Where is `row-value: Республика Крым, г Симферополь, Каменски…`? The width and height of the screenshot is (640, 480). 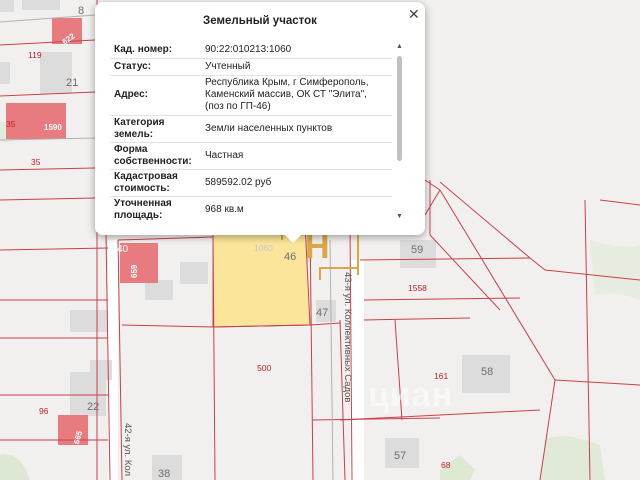 row-value: Республика Крым, г Симферополь, Каменски… is located at coordinates (287, 94).